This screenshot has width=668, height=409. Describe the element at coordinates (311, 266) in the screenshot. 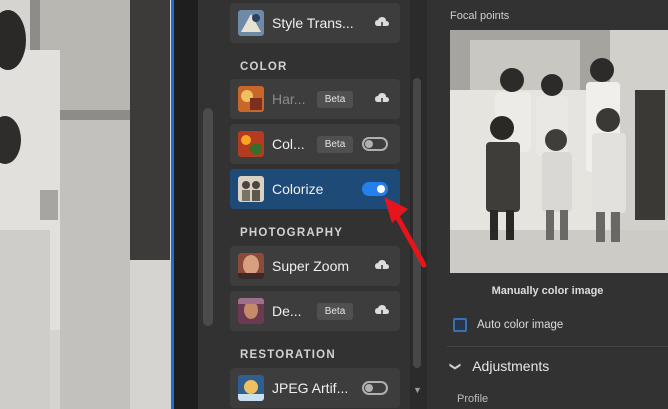

I see `filter-label: Super Zoom` at that location.